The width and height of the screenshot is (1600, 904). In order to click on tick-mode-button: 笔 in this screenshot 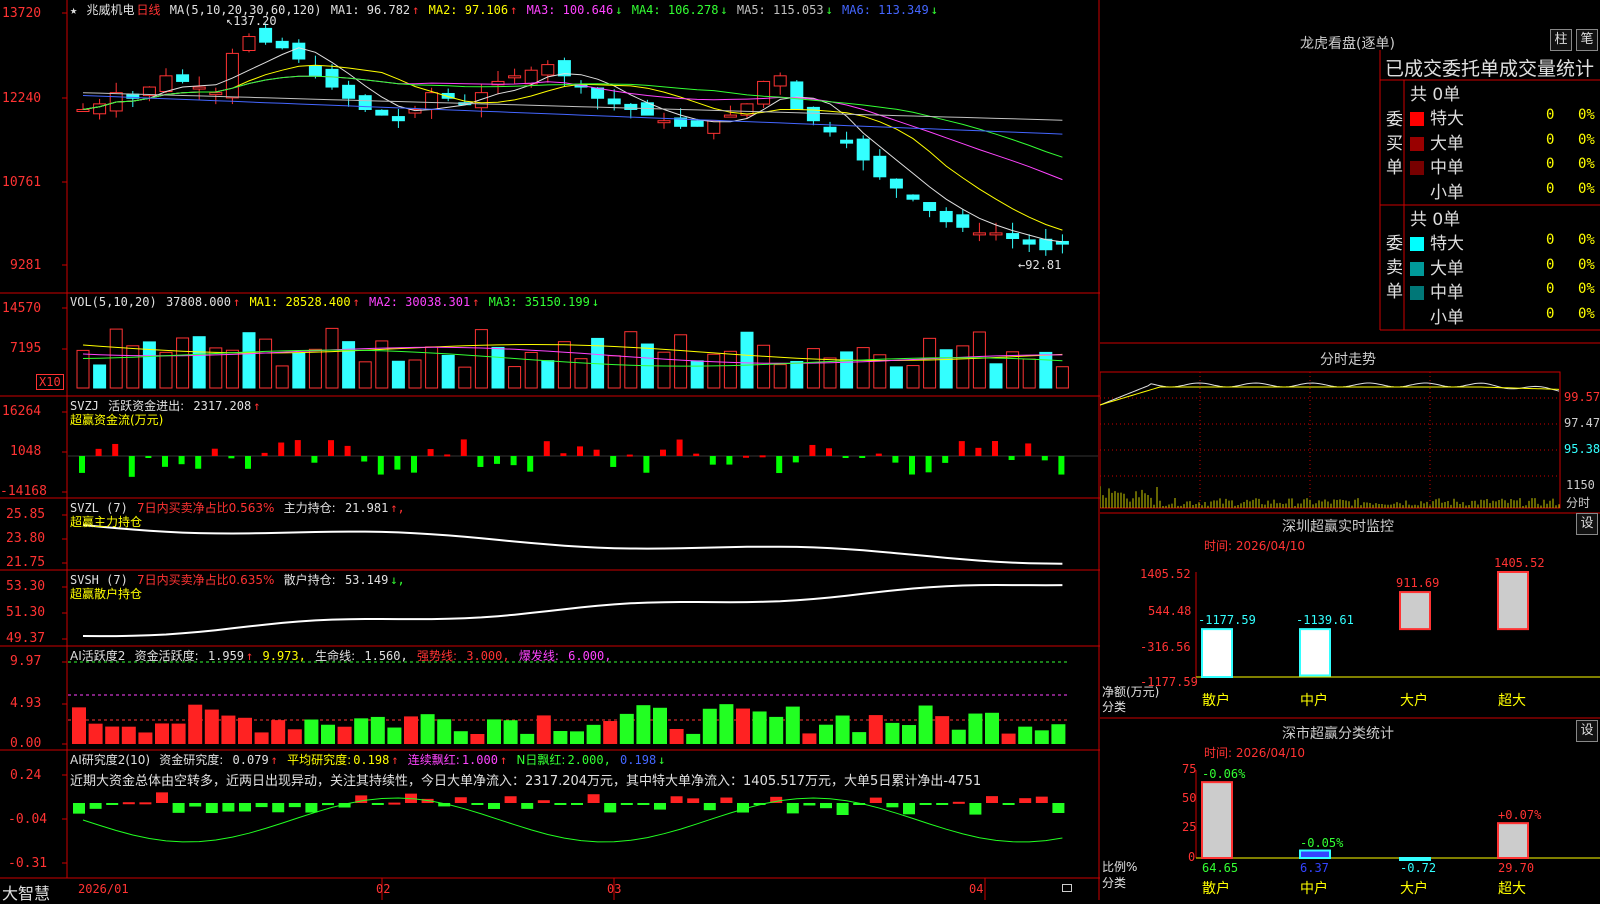, I will do `click(1587, 40)`.